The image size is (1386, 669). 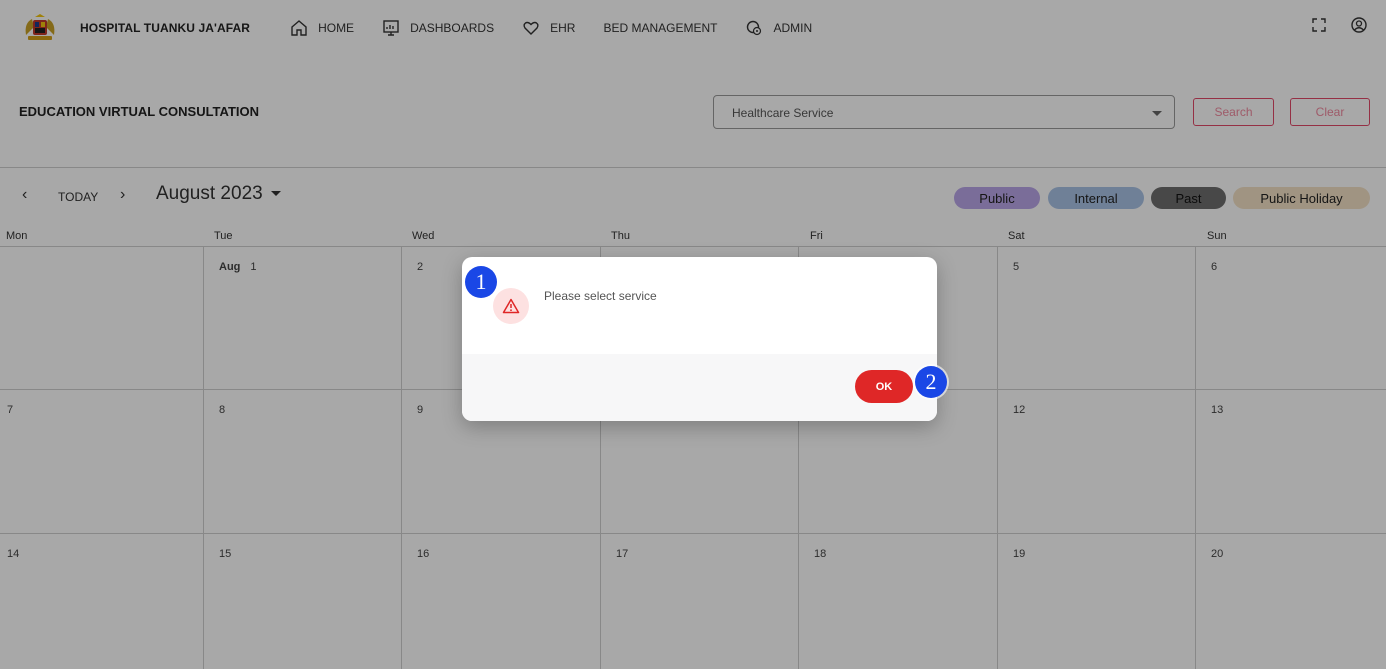 I want to click on annotation-marker-2: 2, so click(x=931, y=382).